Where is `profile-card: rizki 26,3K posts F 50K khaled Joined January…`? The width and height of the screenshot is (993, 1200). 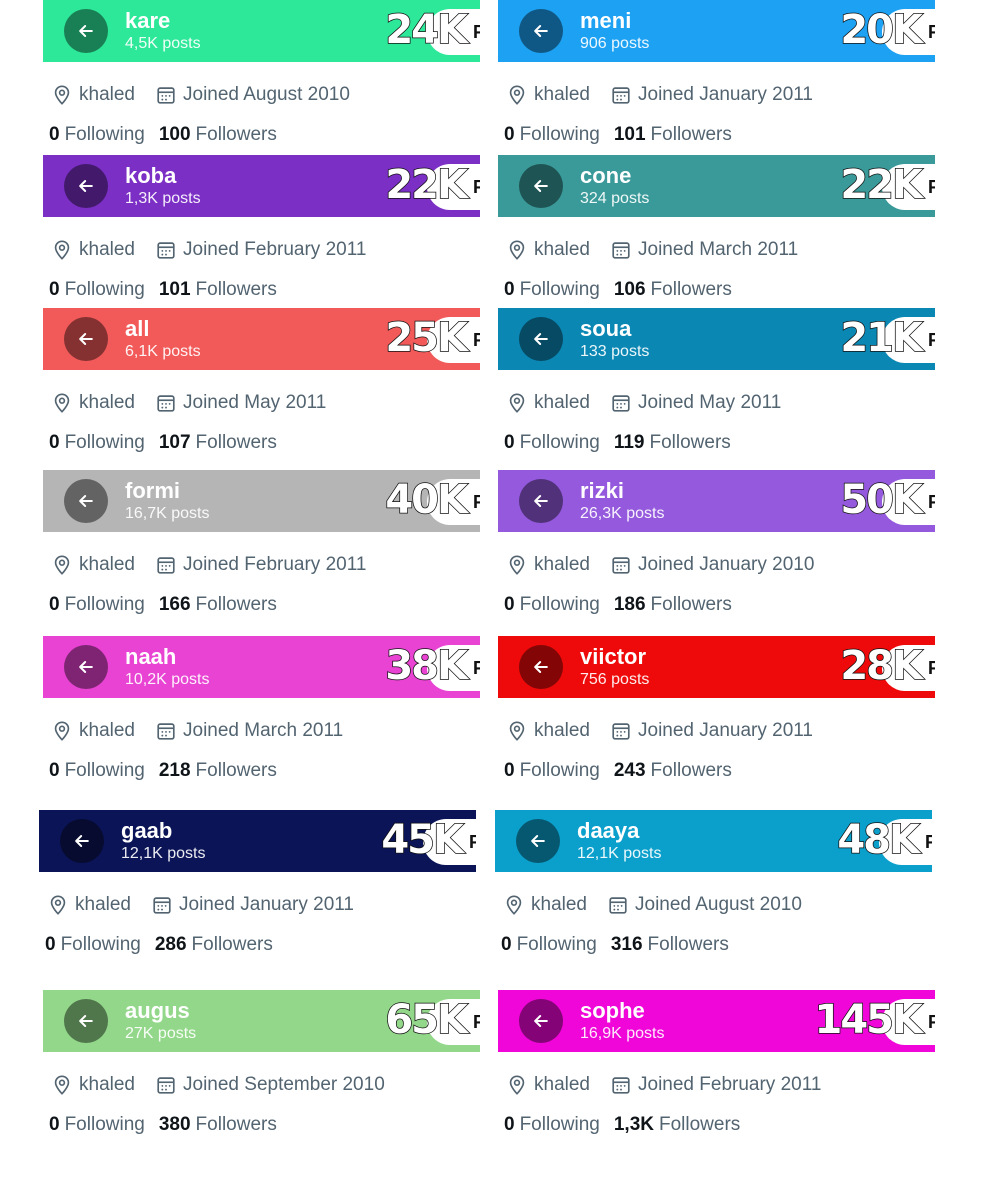
profile-card: rizki 26,3K posts F 50K khaled Joined January… is located at coordinates (716, 545).